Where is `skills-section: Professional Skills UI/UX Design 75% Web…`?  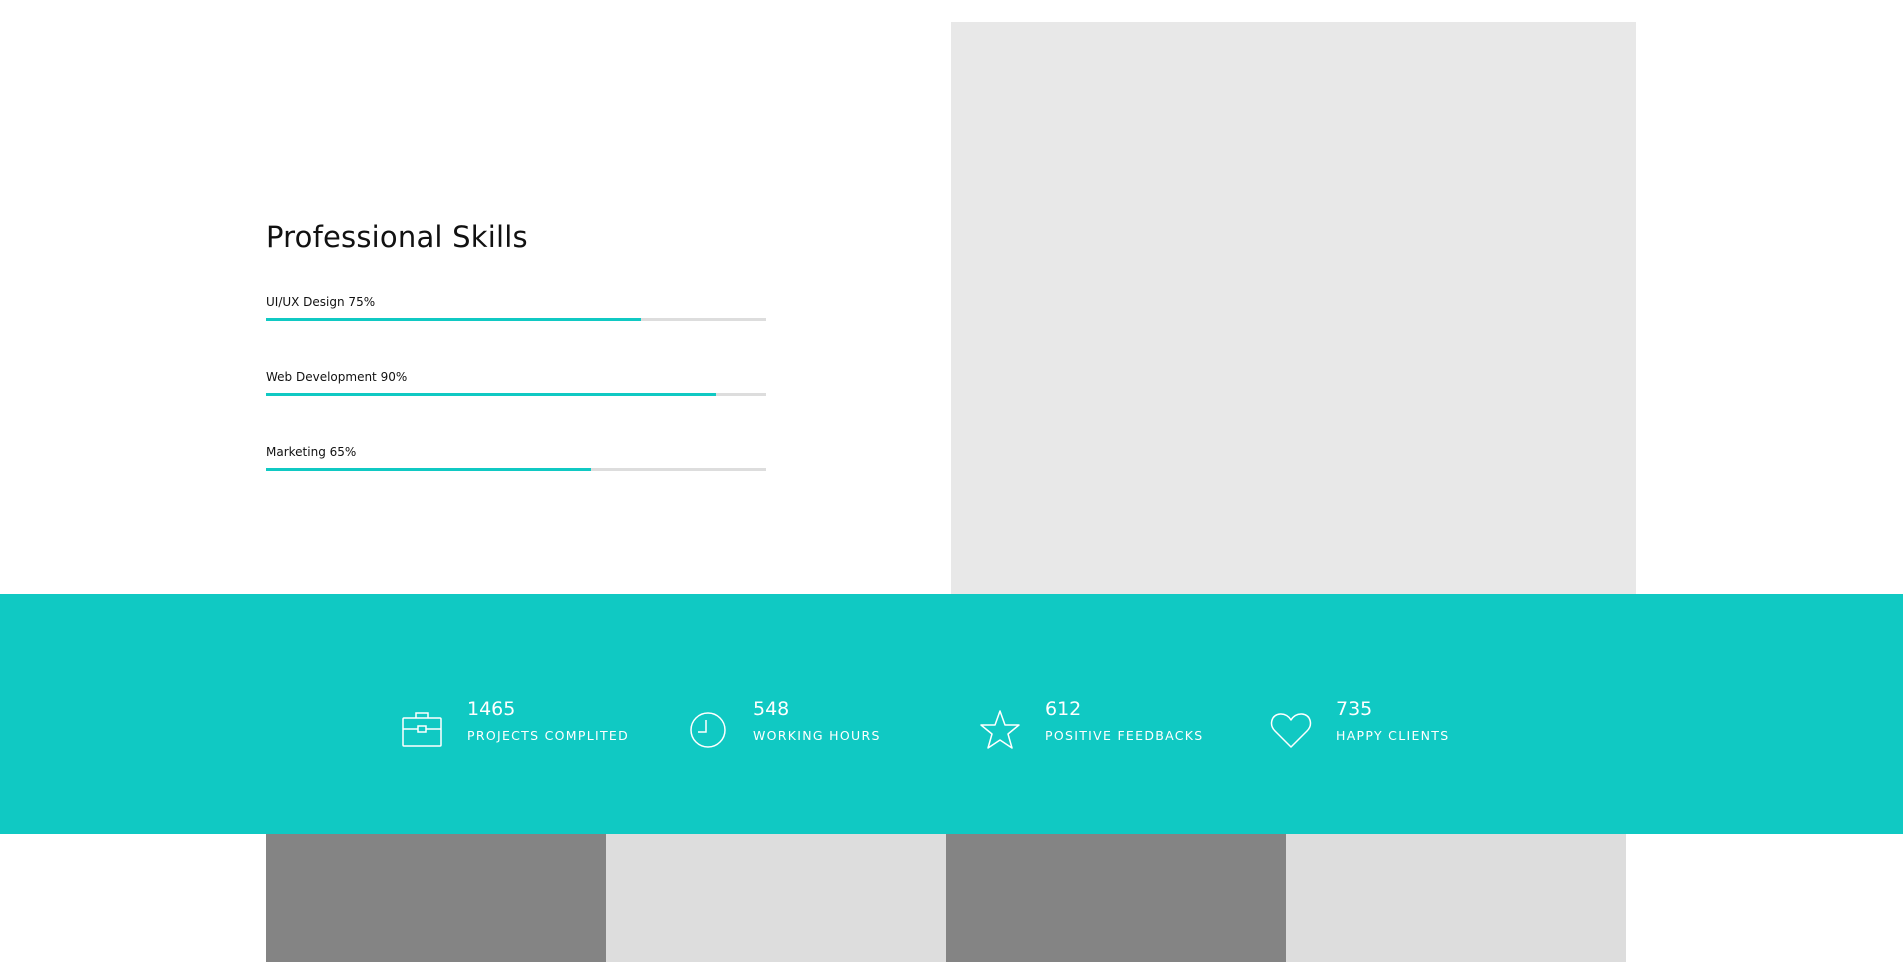 skills-section: Professional Skills UI/UX Design 75% Web… is located at coordinates (516, 369).